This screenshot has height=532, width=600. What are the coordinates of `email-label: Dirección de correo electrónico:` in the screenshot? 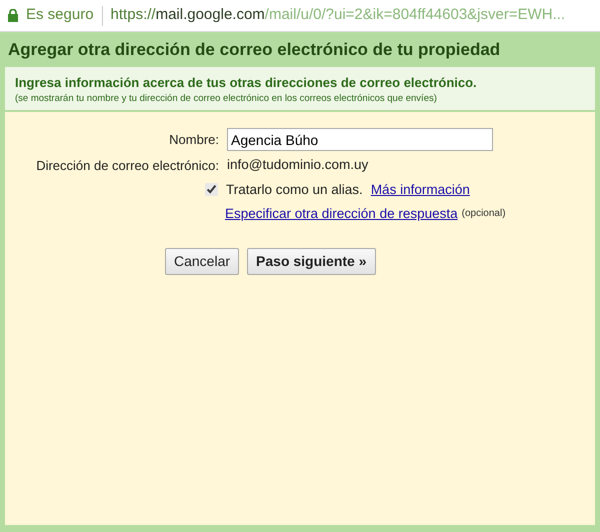 It's located at (127, 165).